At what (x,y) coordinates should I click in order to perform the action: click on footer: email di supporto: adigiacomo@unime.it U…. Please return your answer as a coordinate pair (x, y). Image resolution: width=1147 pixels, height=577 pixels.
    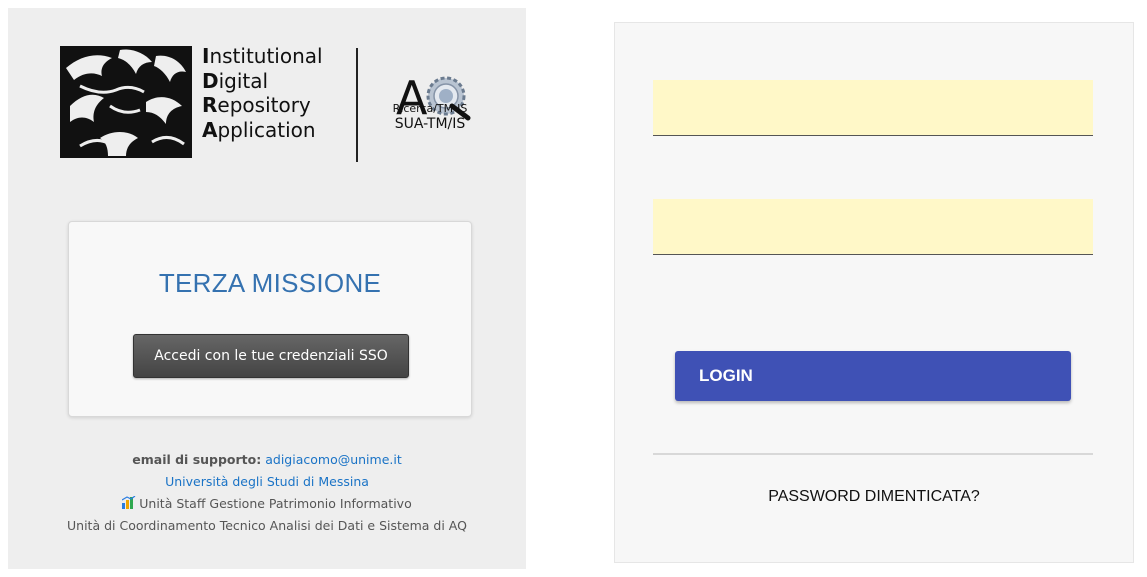
    Looking at the image, I should click on (267, 493).